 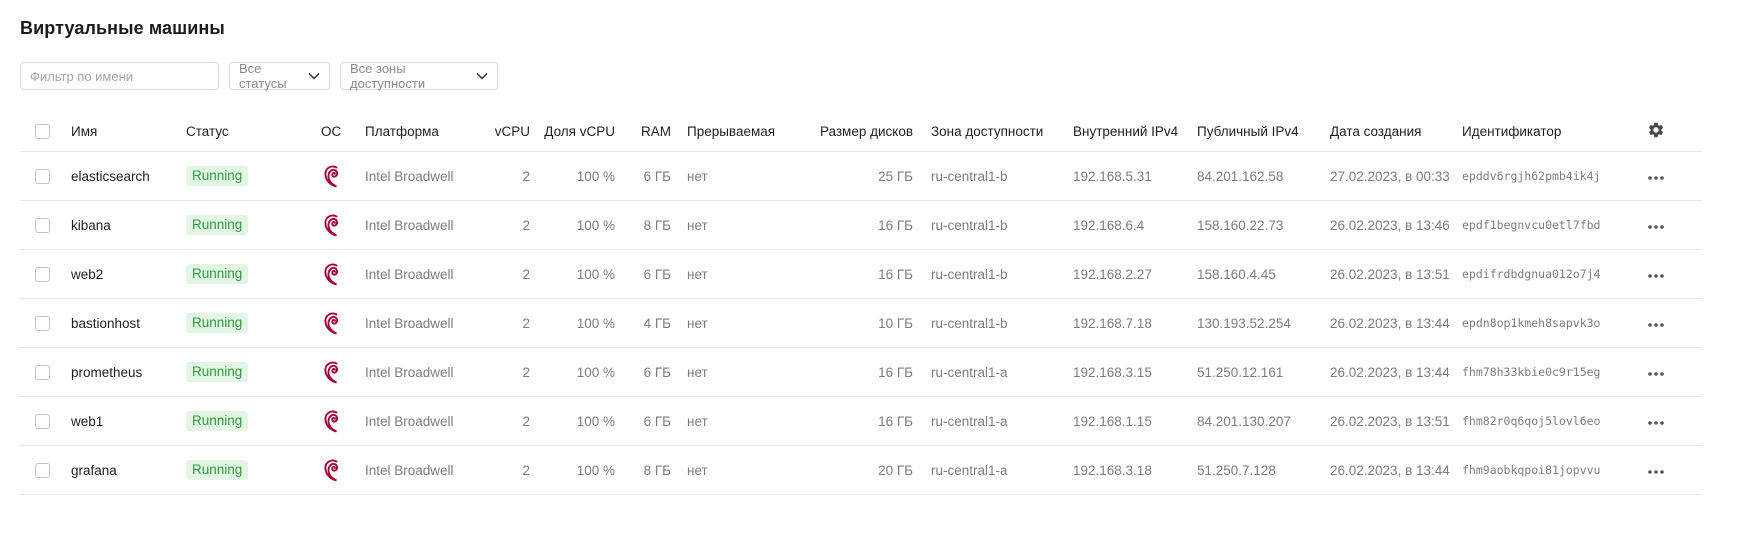 I want to click on column-header-status: Статус, so click(x=253, y=131).